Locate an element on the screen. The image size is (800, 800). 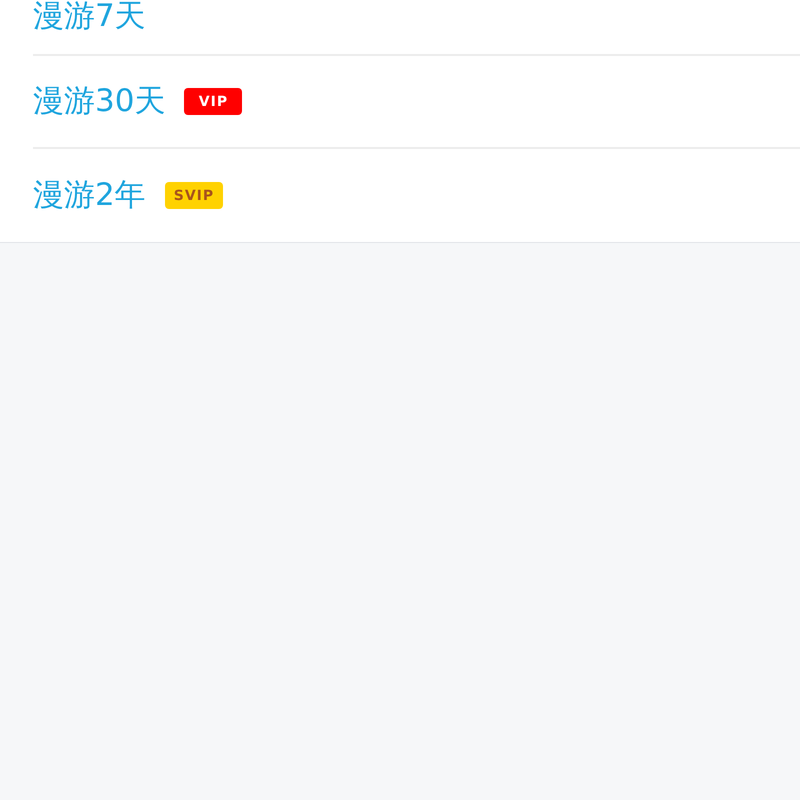
svip-badge: SVIP is located at coordinates (194, 195).